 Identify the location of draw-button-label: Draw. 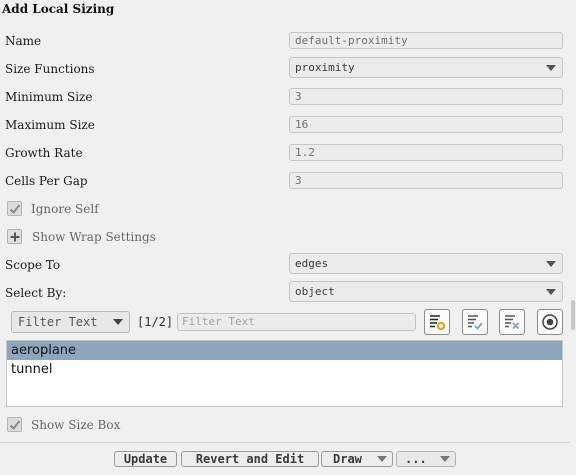
(347, 459).